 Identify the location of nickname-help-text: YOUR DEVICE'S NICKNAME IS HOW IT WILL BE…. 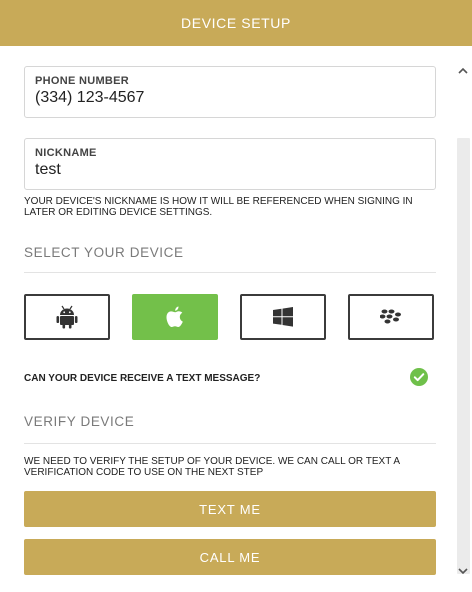
(218, 207).